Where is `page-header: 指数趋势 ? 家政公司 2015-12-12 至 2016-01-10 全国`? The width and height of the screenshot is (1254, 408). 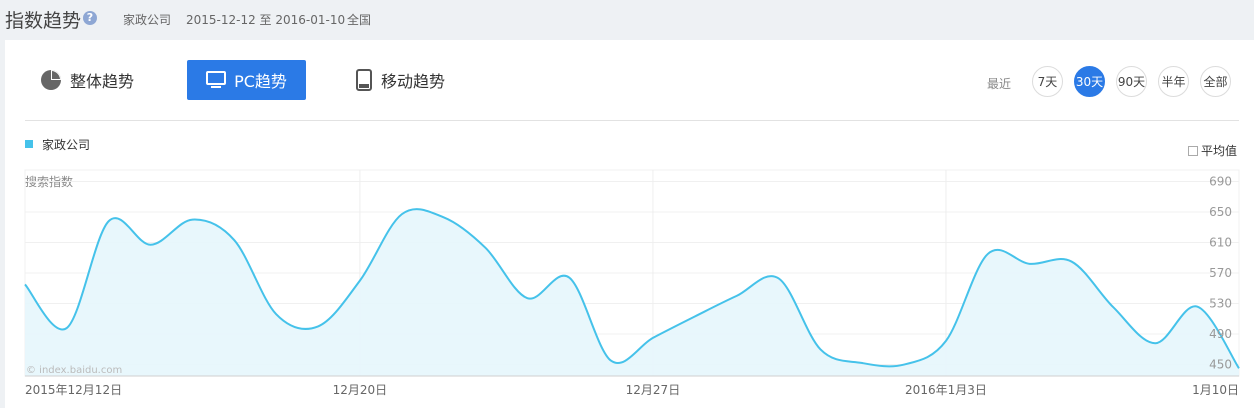
page-header: 指数趋势 ? 家政公司 2015-12-12 至 2016-01-10 全国 is located at coordinates (627, 20).